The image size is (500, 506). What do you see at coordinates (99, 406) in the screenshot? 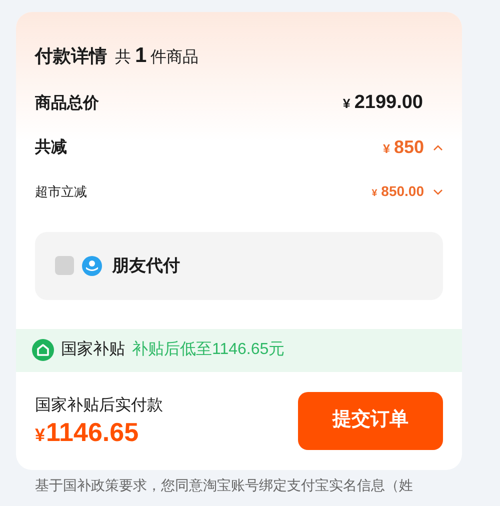
I see `pay-label: 国家补贴后实付款` at bounding box center [99, 406].